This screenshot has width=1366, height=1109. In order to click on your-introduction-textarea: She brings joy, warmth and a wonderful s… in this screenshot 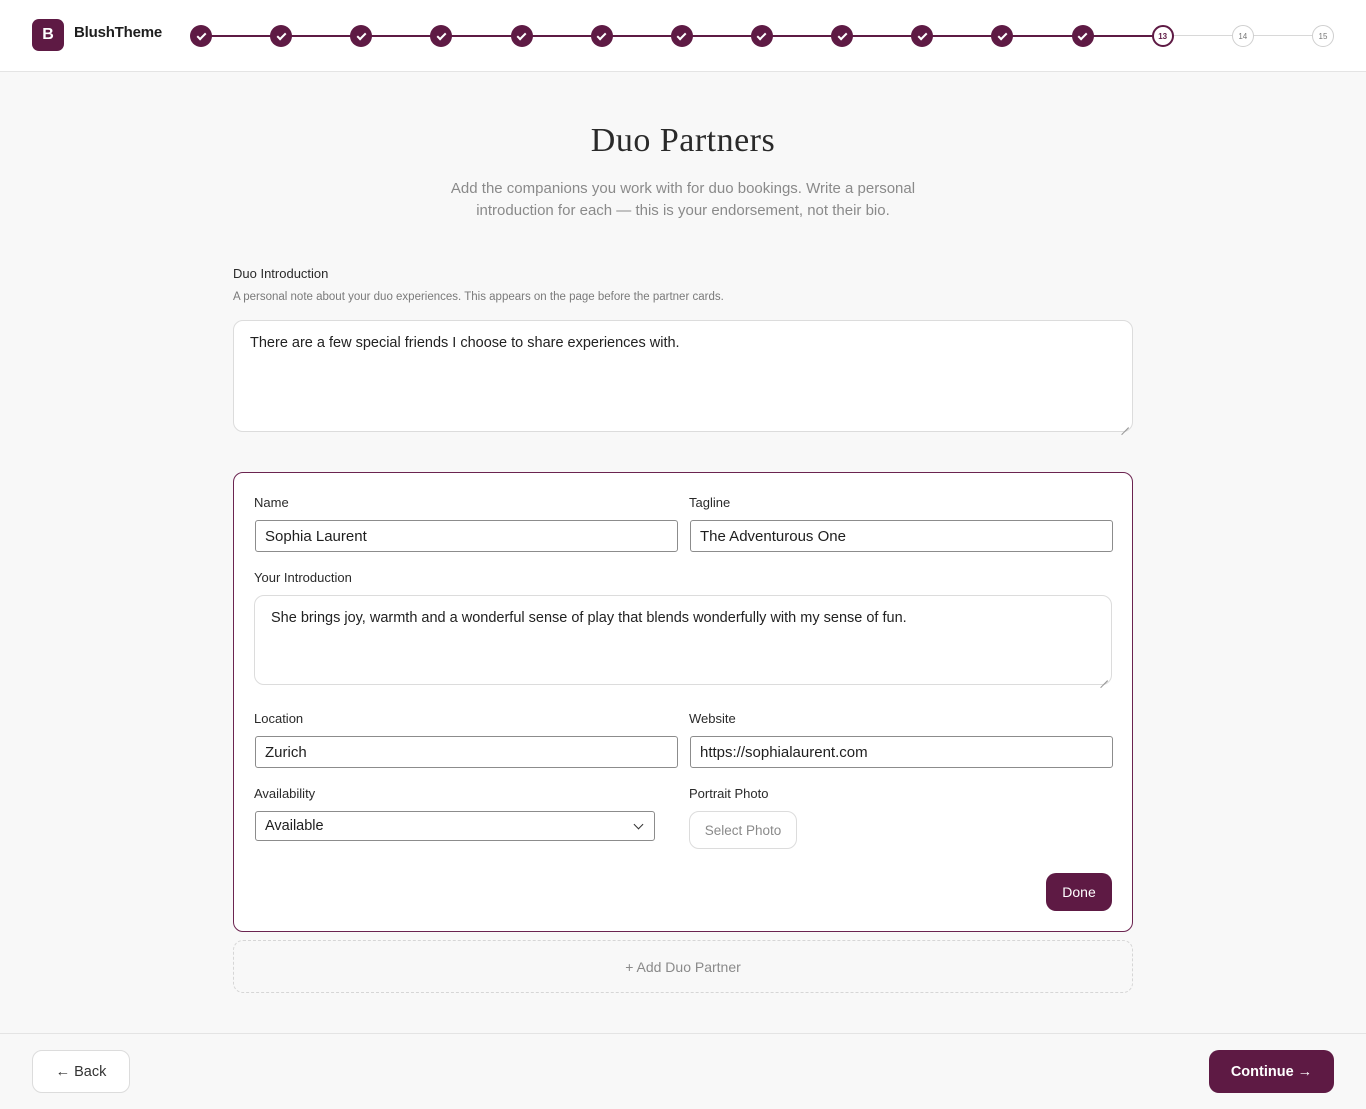, I will do `click(683, 640)`.